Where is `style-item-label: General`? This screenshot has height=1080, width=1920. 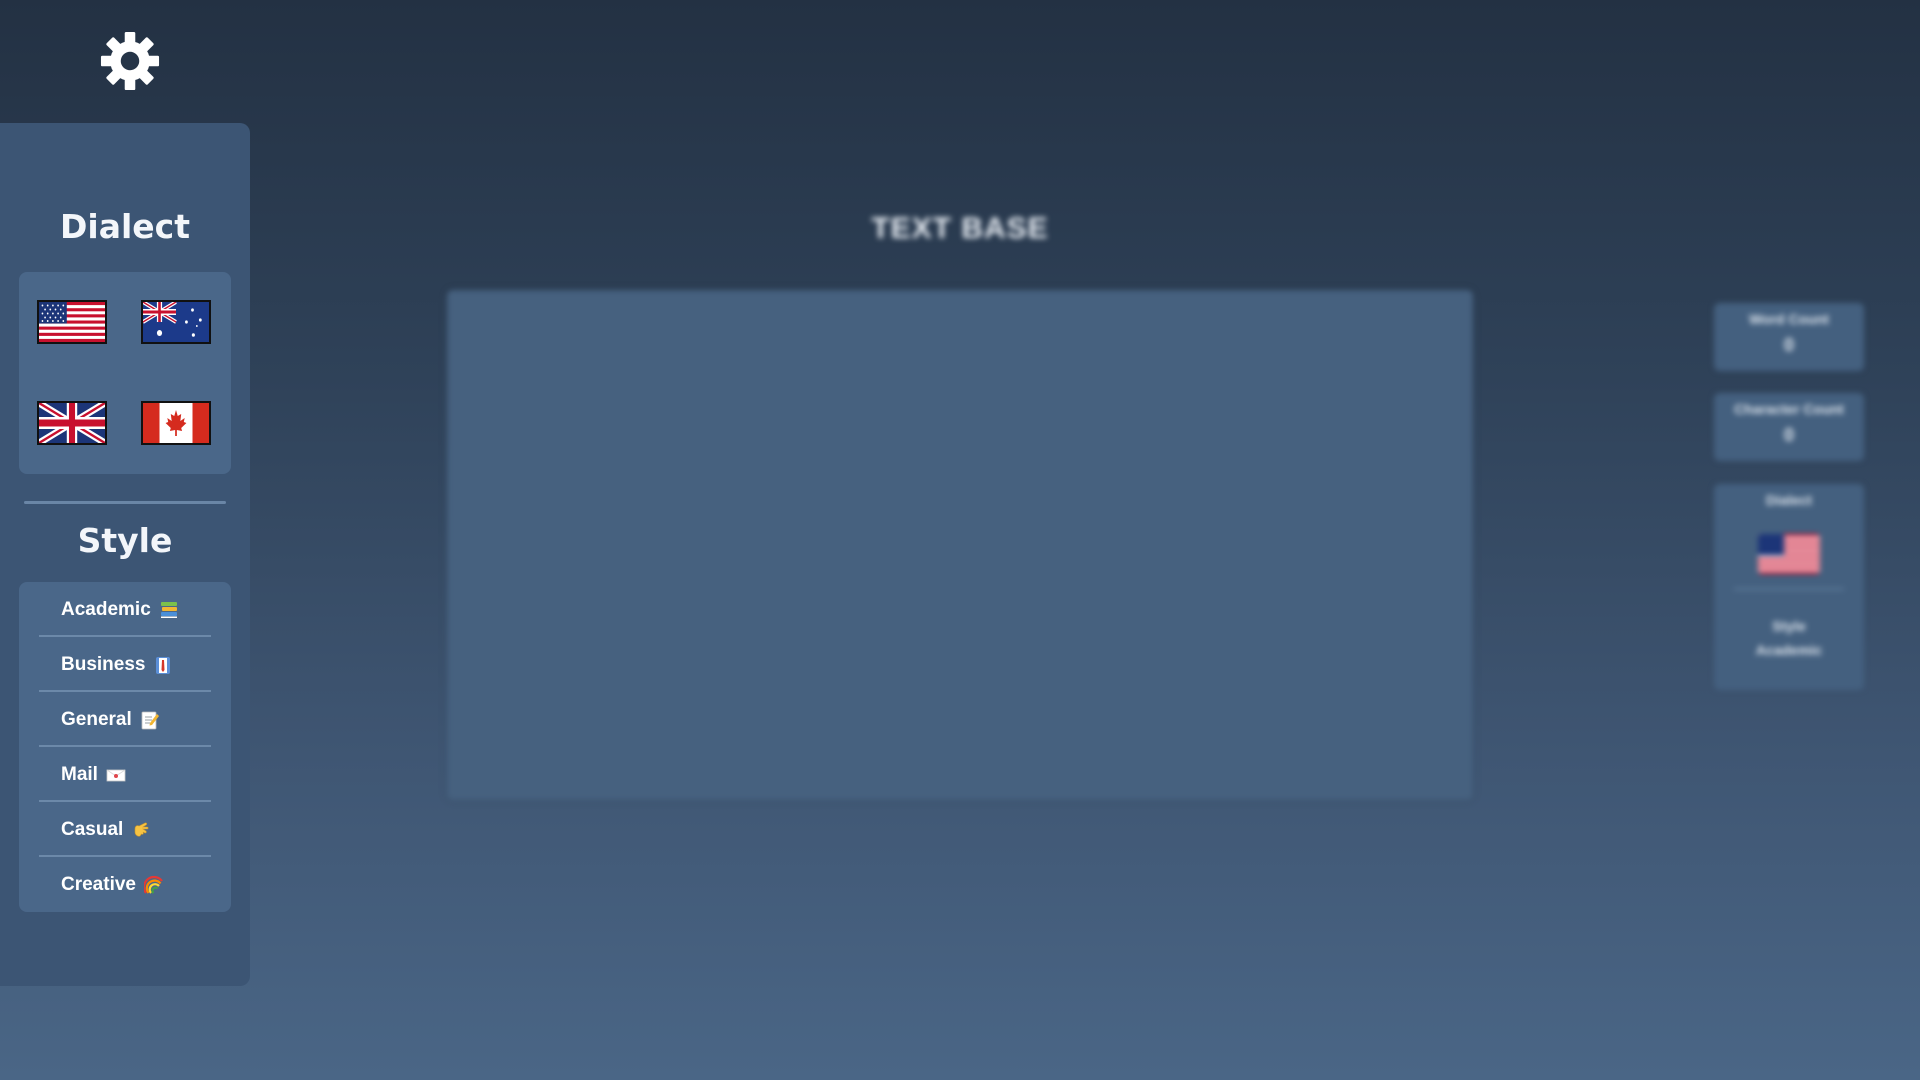
style-item-label: General is located at coordinates (96, 719).